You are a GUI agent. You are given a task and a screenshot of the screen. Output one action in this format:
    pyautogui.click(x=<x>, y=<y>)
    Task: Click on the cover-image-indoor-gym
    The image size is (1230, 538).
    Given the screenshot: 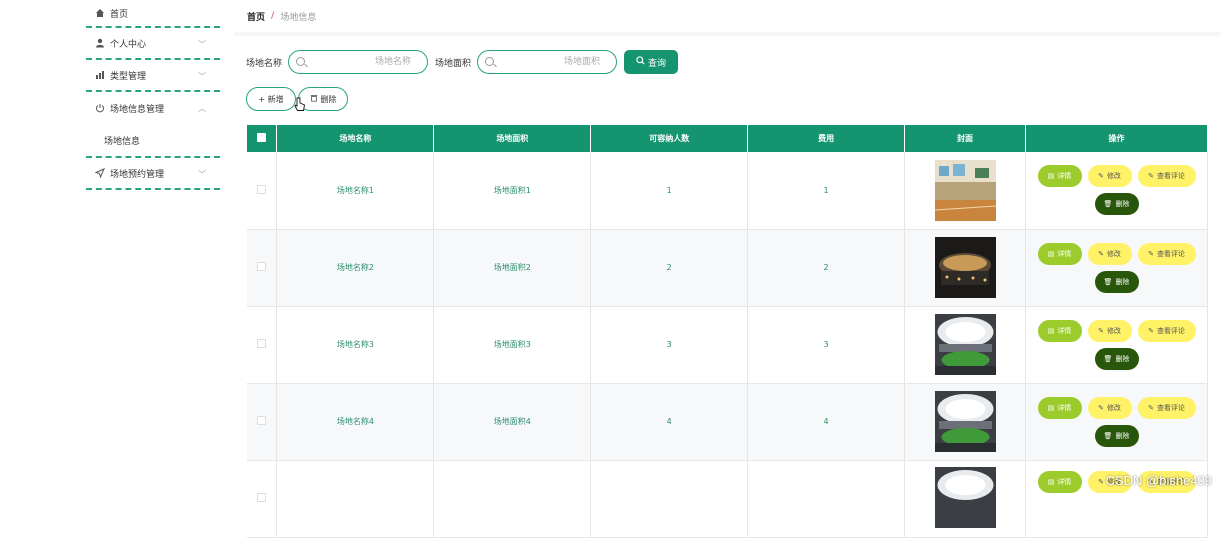 What is the action you would take?
    pyautogui.click(x=965, y=190)
    